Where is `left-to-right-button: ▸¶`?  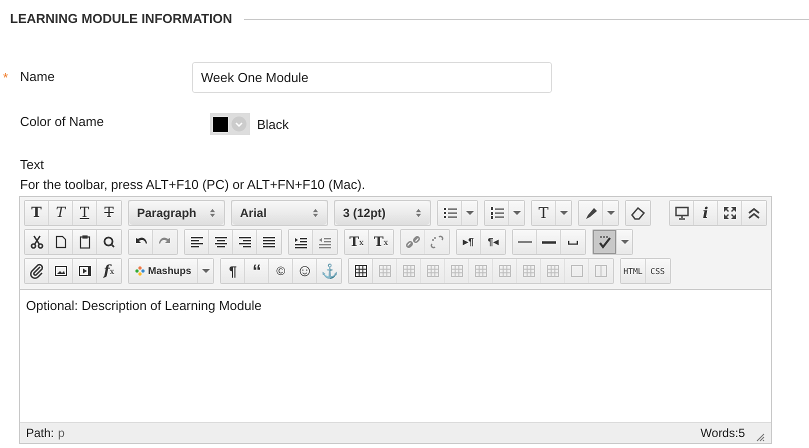
left-to-right-button: ▸¶ is located at coordinates (469, 242).